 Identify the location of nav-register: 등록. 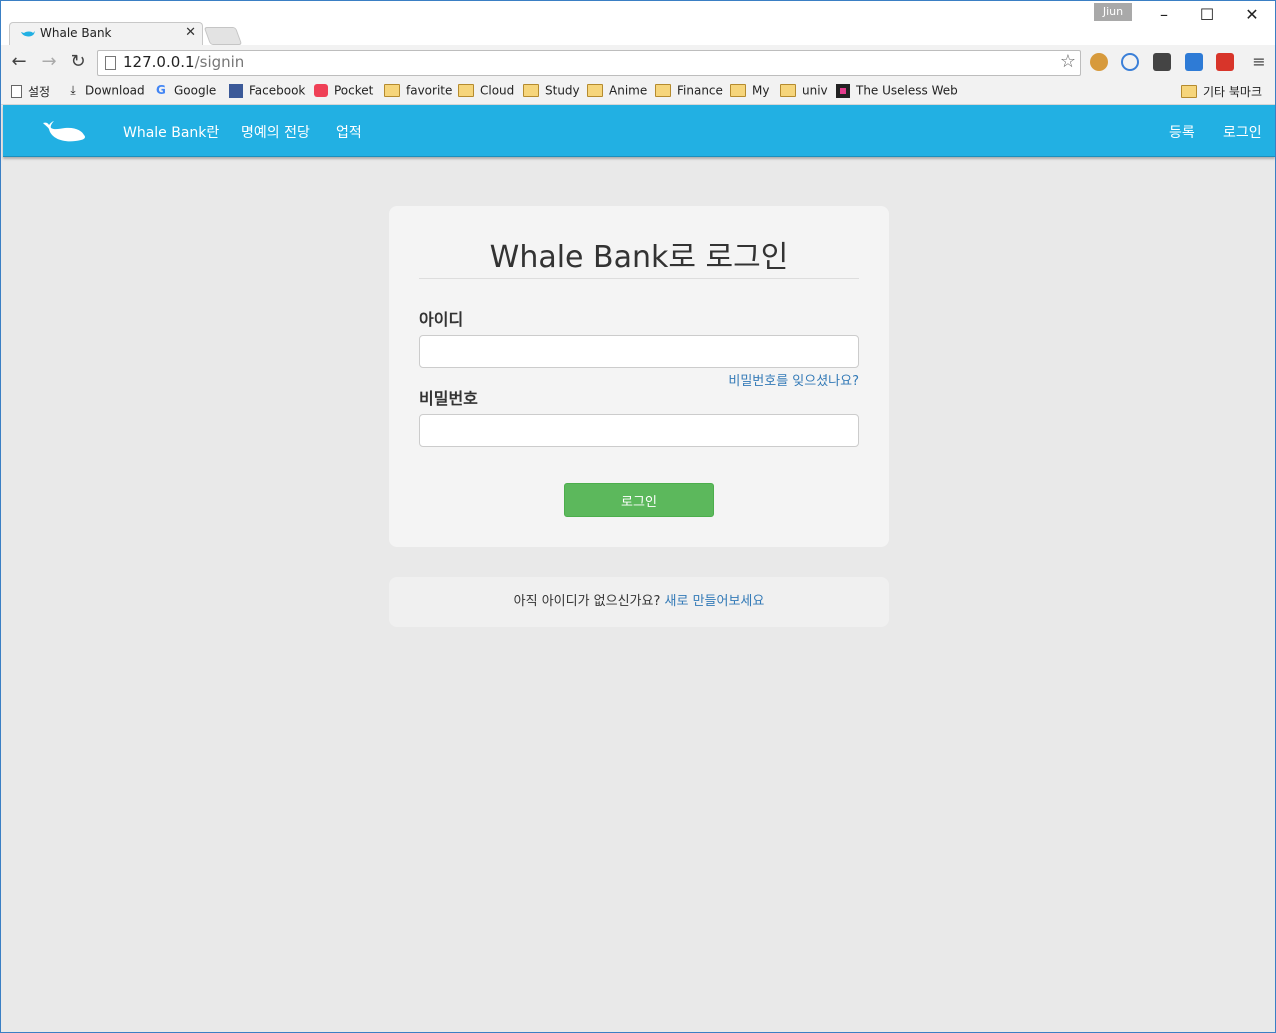
(1182, 132).